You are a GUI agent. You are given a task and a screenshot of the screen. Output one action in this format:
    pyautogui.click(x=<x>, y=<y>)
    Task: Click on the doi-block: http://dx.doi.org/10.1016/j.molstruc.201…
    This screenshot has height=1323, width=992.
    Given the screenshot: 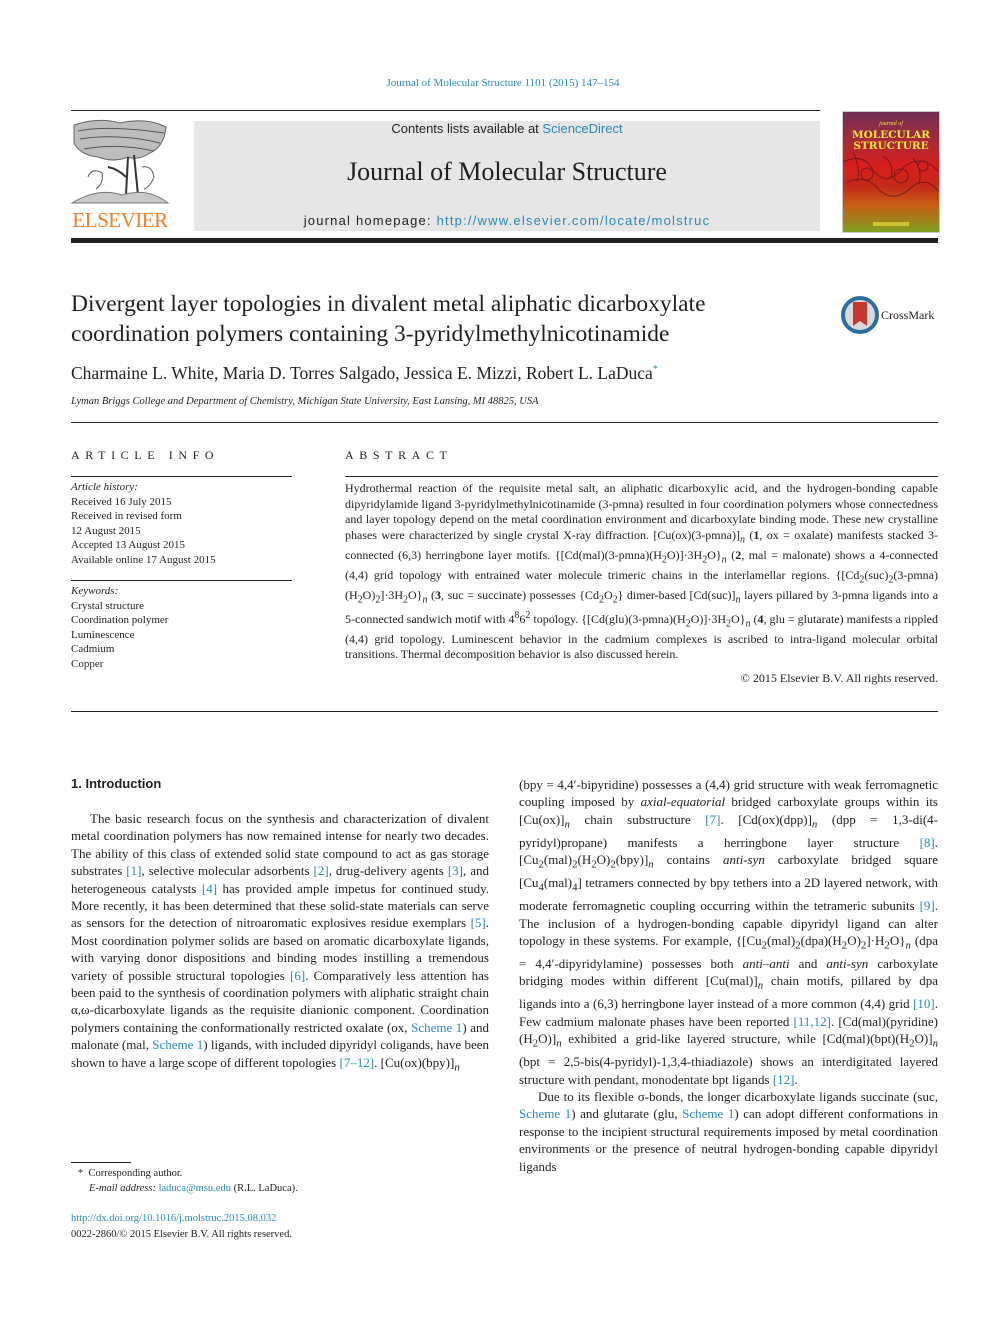 What is the action you would take?
    pyautogui.click(x=181, y=1226)
    